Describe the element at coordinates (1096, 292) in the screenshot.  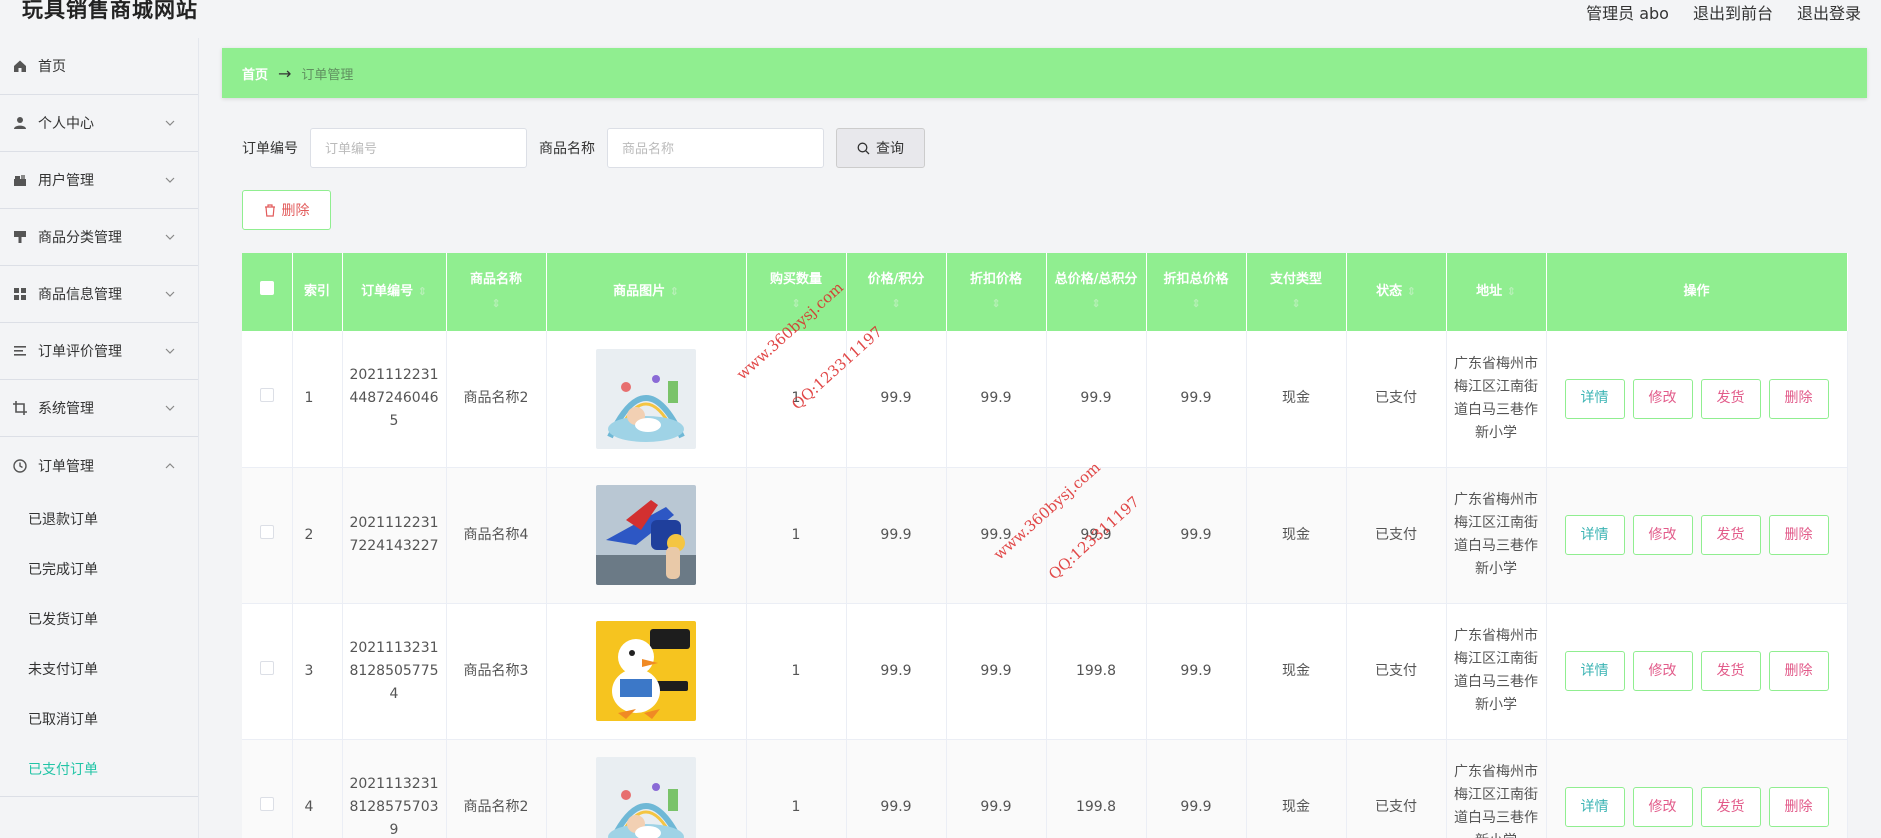
I see `header-total: 总价格/总积分 ⇕` at that location.